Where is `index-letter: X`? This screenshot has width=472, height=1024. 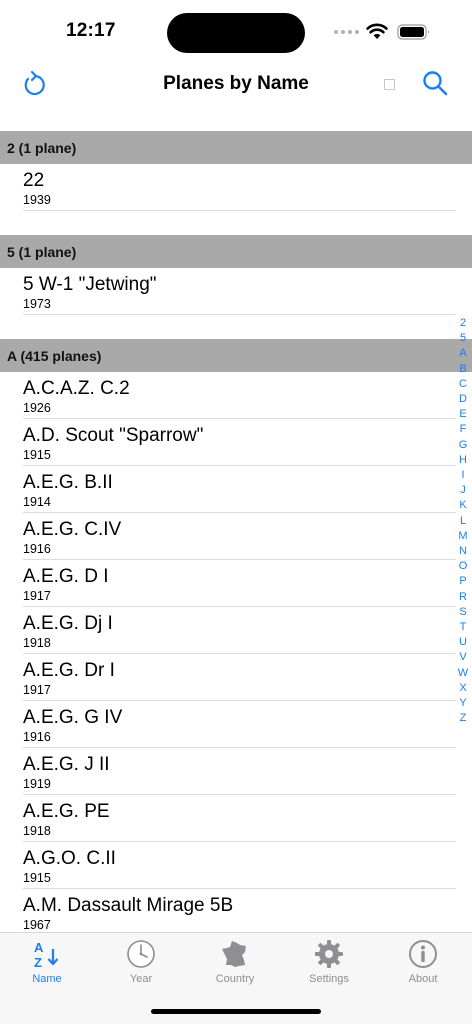 index-letter: X is located at coordinates (462, 688).